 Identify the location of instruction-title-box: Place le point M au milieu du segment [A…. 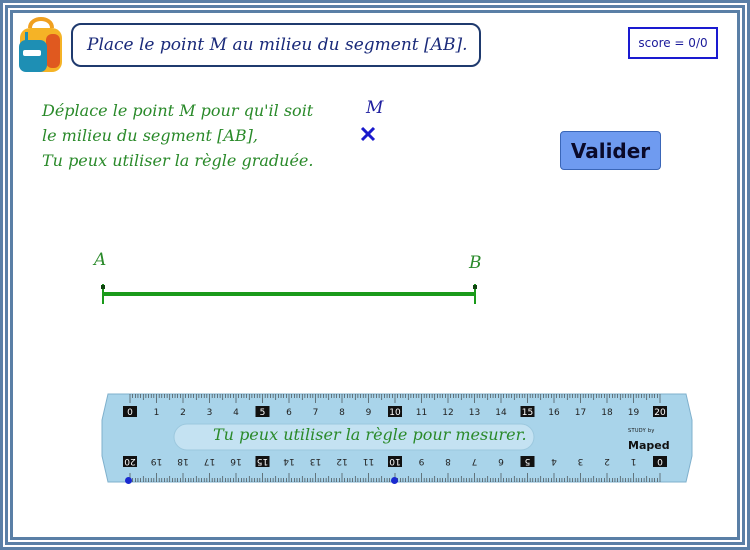
(276, 45).